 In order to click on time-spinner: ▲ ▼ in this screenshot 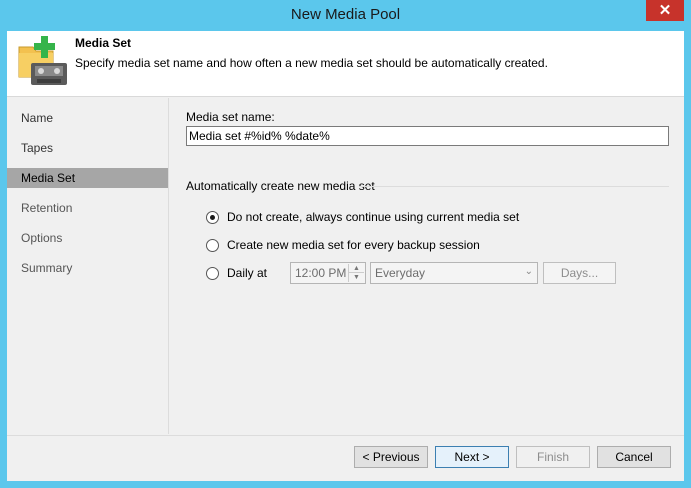, I will do `click(356, 273)`.